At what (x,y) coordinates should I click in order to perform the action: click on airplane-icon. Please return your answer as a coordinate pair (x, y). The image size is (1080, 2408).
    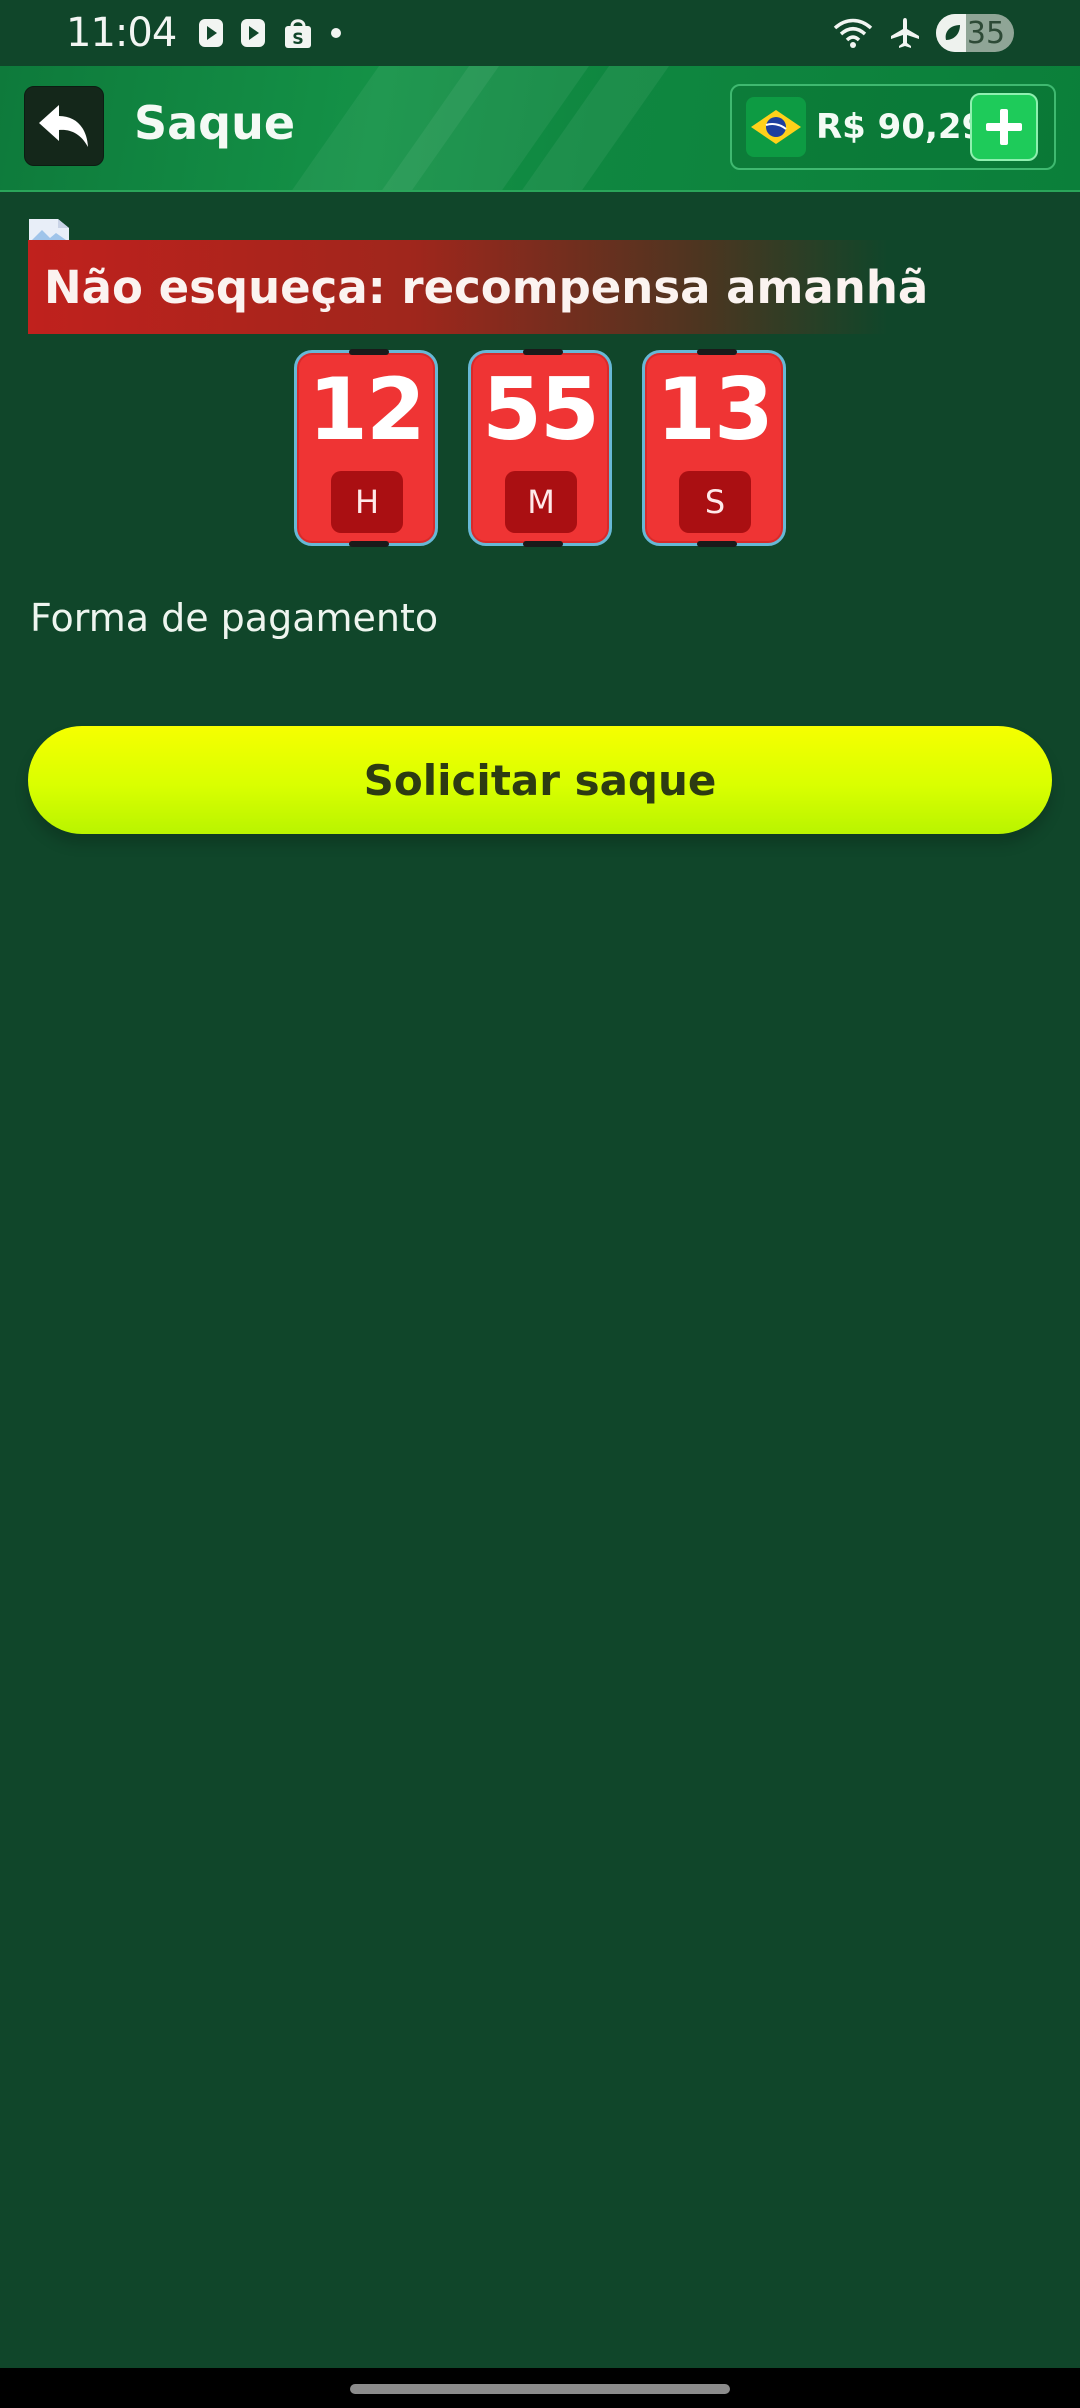
    Looking at the image, I should click on (905, 33).